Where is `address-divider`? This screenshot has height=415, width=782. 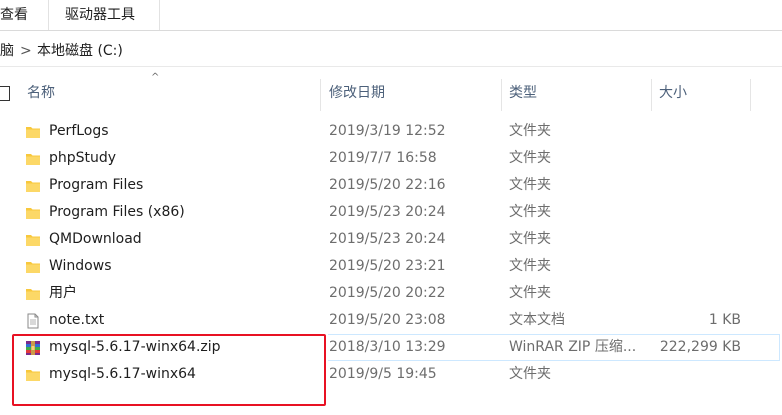 address-divider is located at coordinates (391, 66).